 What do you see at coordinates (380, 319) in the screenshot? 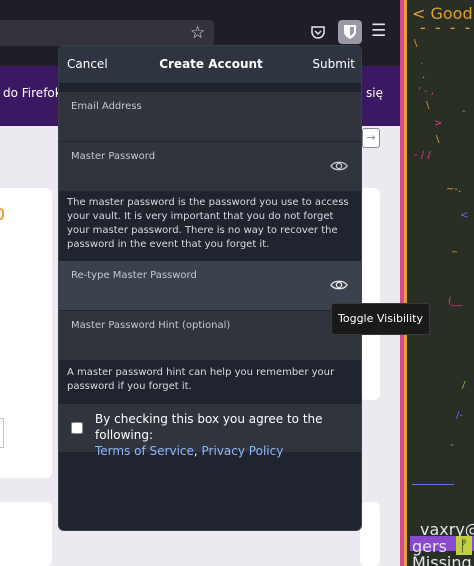
I see `toggle-visibility-tooltip: Toggle Visibility` at bounding box center [380, 319].